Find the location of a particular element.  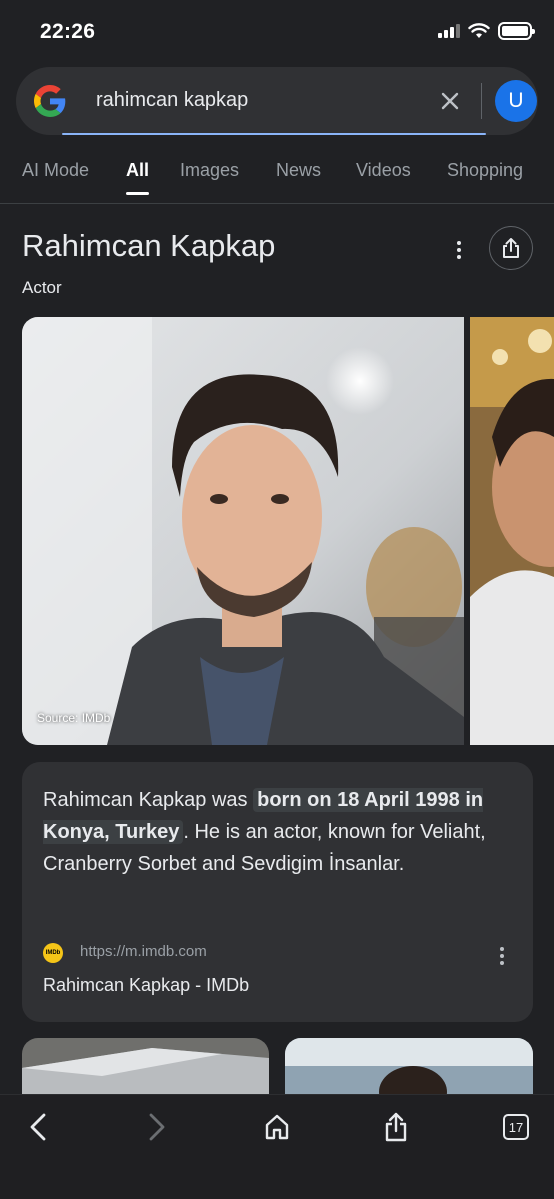

secondary-image is located at coordinates (512, 531).